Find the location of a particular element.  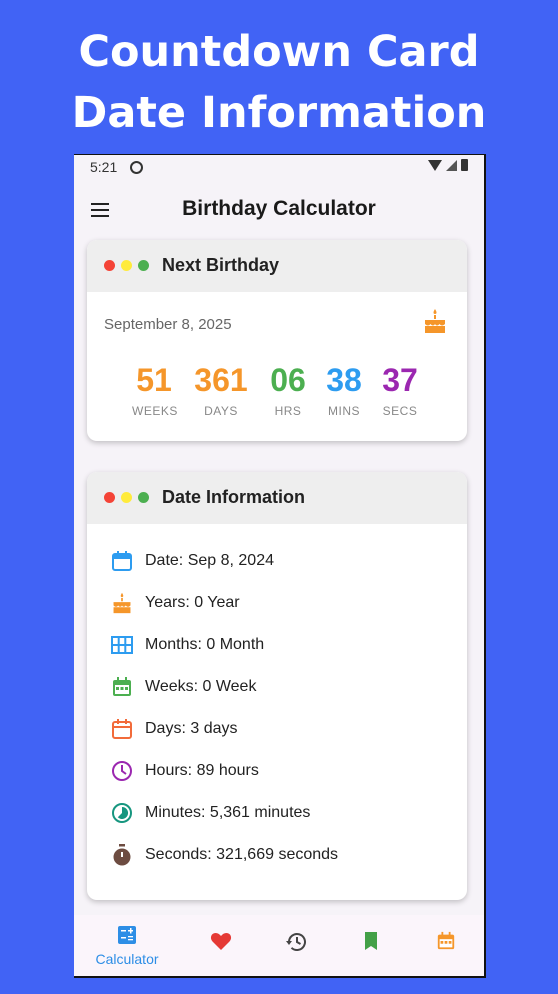

nav-item-history is located at coordinates (296, 944).